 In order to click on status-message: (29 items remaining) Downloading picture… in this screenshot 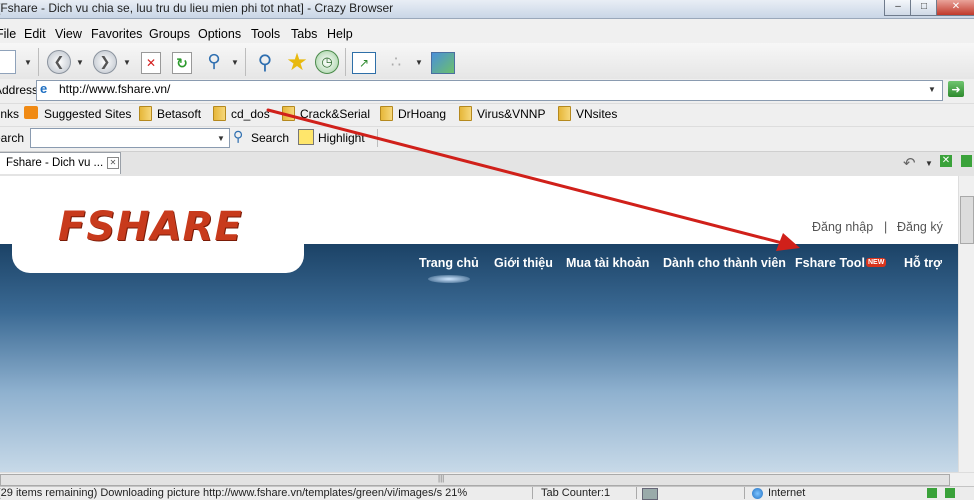, I will do `click(234, 493)`.